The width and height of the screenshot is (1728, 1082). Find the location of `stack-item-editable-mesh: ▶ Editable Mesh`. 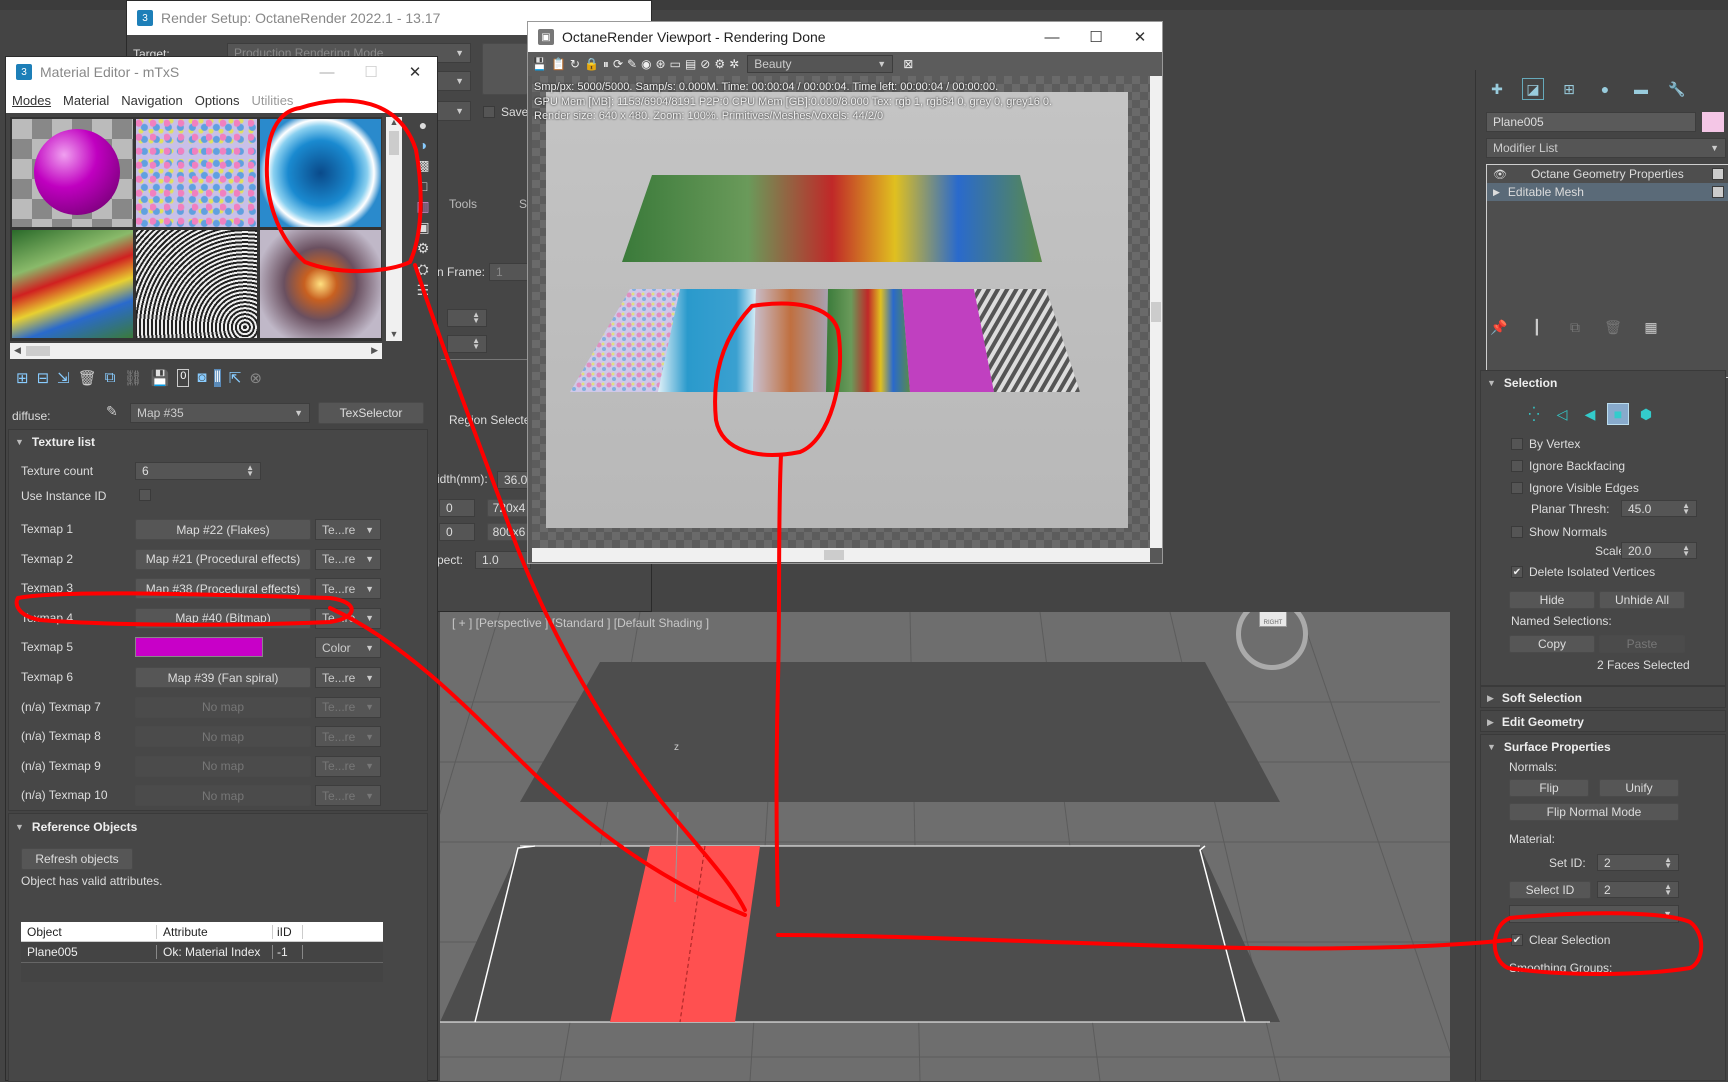

stack-item-editable-mesh: ▶ Editable Mesh is located at coordinates (1607, 192).